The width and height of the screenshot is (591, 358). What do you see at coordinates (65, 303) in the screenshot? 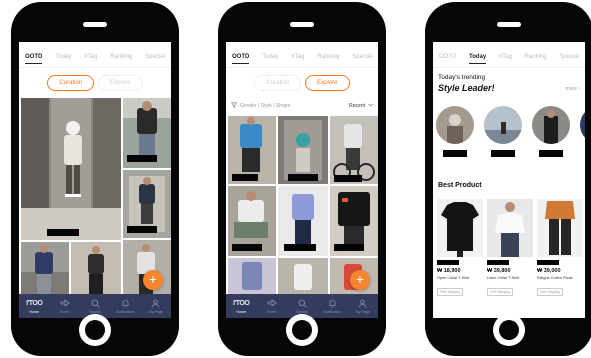
I see `arrow-right-icon` at bounding box center [65, 303].